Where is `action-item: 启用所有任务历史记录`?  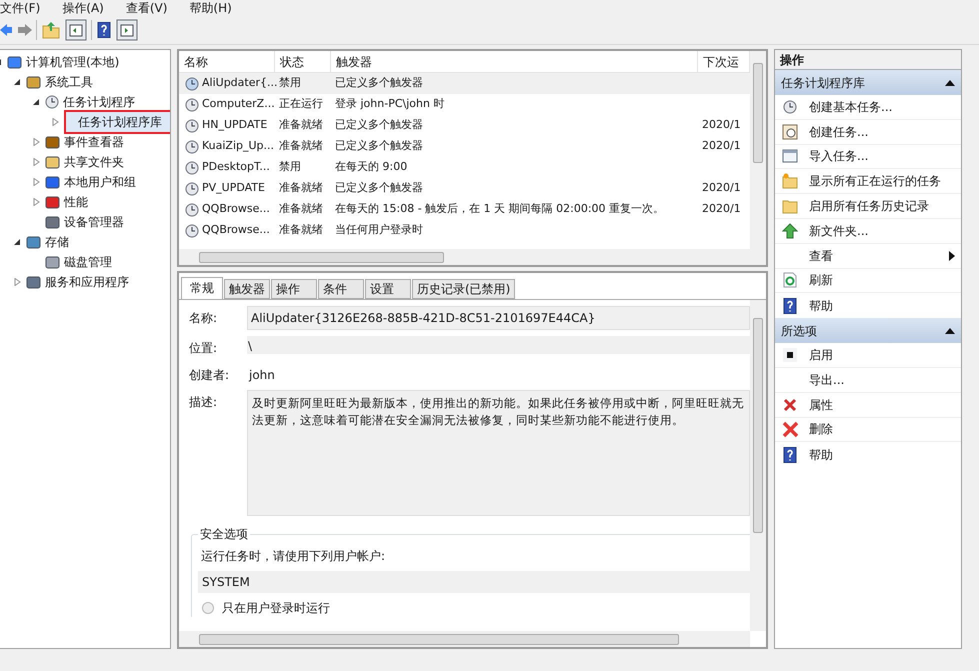 action-item: 启用所有任务历史记录 is located at coordinates (882, 206).